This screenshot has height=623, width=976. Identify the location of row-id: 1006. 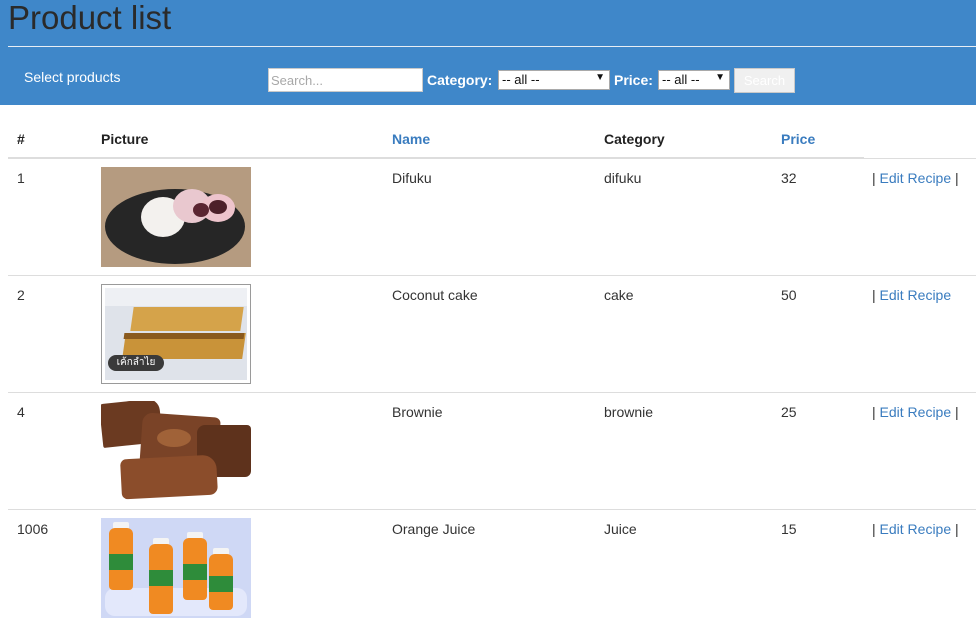
(33, 529).